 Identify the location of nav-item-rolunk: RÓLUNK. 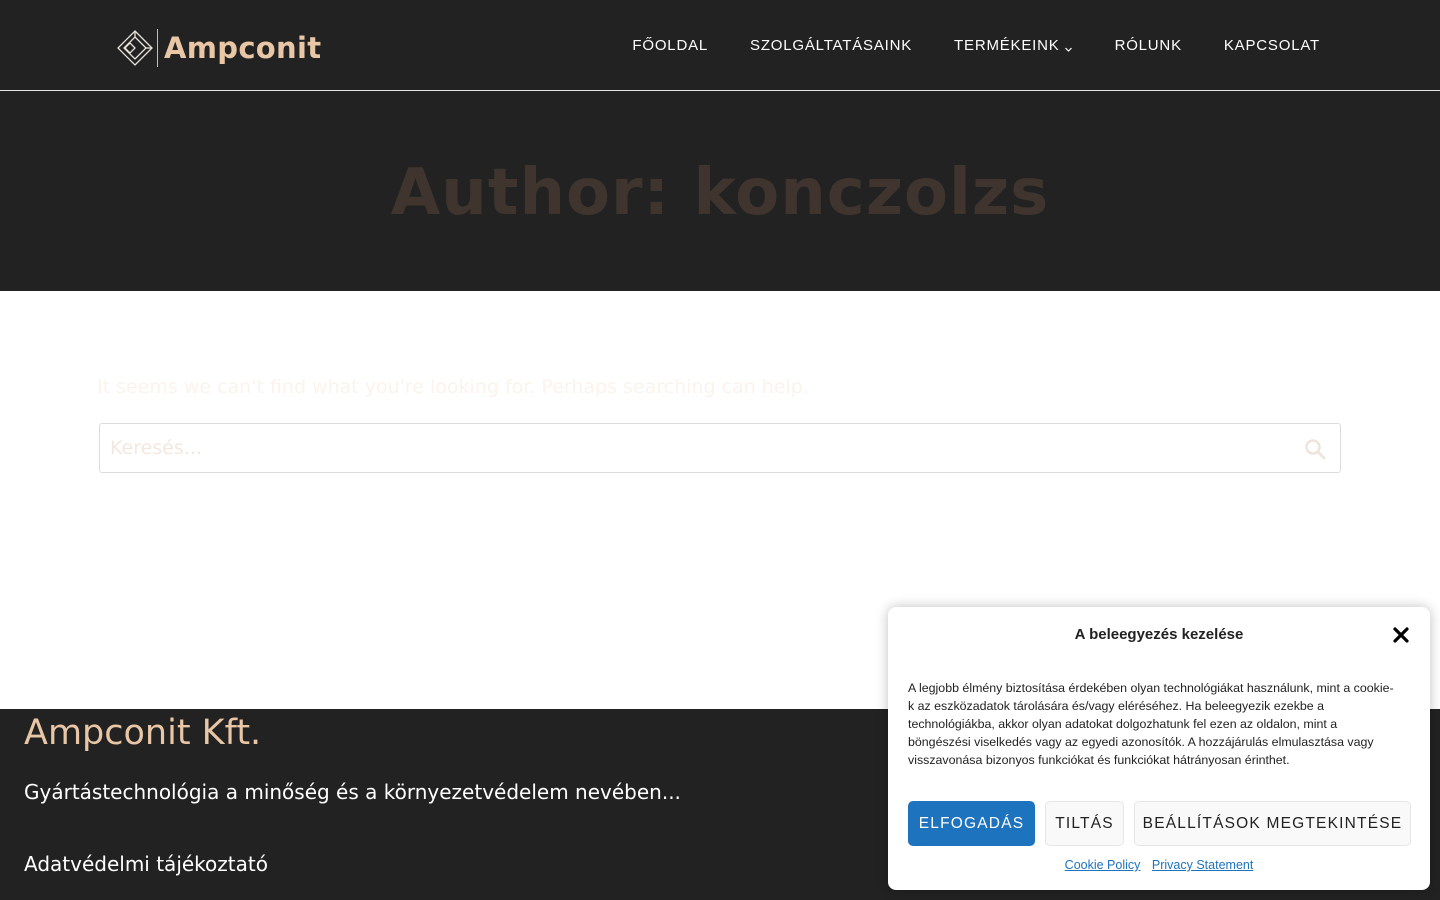
(1148, 45).